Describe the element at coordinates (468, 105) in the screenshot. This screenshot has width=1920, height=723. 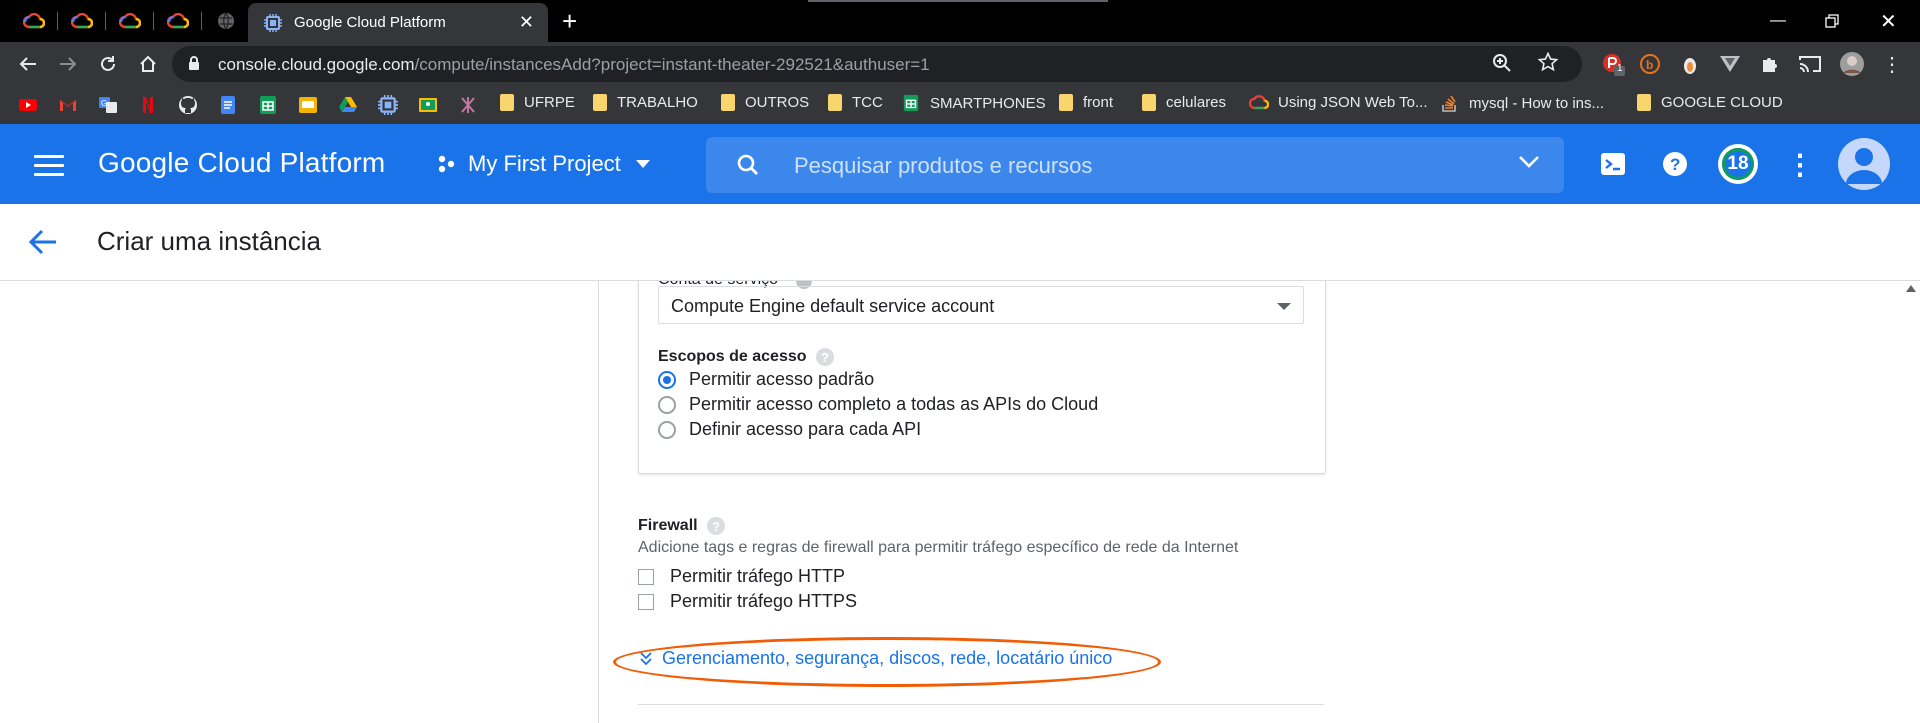
I see `figma-like-icon` at that location.